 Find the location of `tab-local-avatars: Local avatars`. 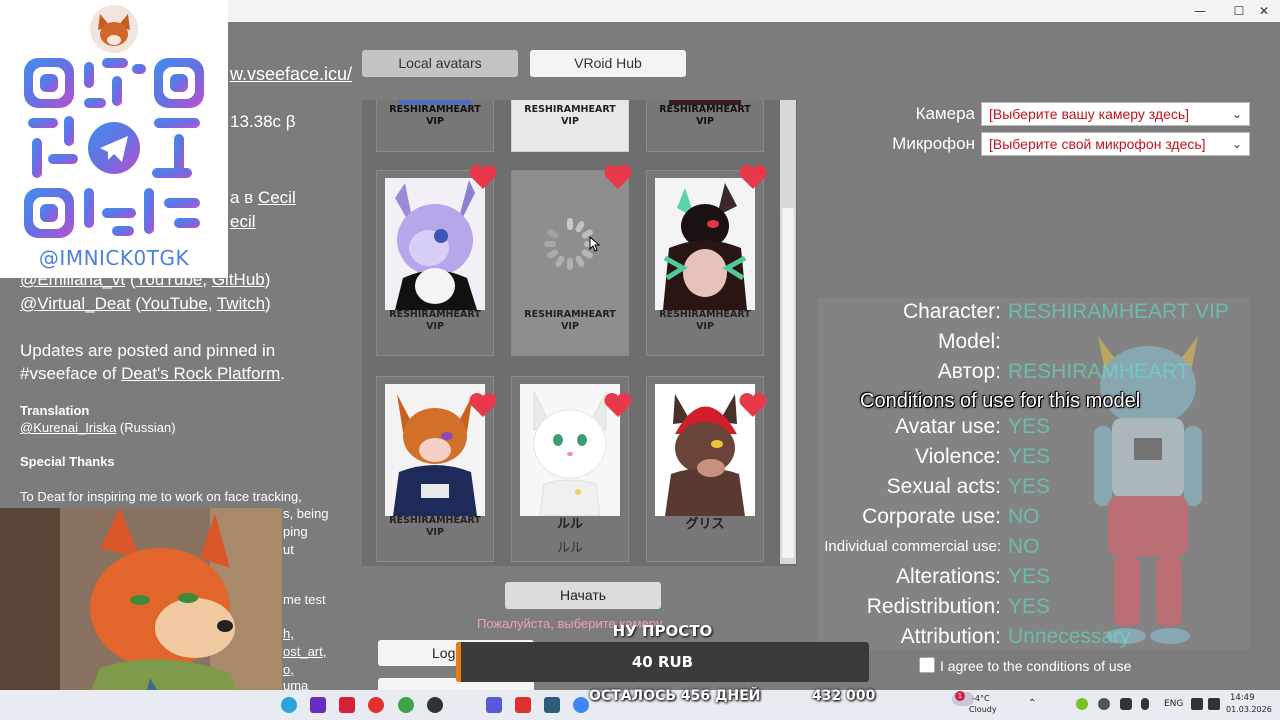

tab-local-avatars: Local avatars is located at coordinates (440, 63).